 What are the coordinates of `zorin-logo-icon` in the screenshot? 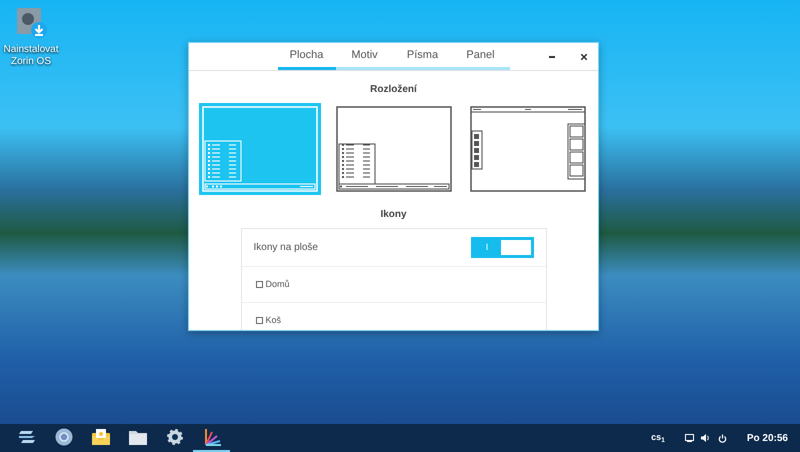 It's located at (27, 437).